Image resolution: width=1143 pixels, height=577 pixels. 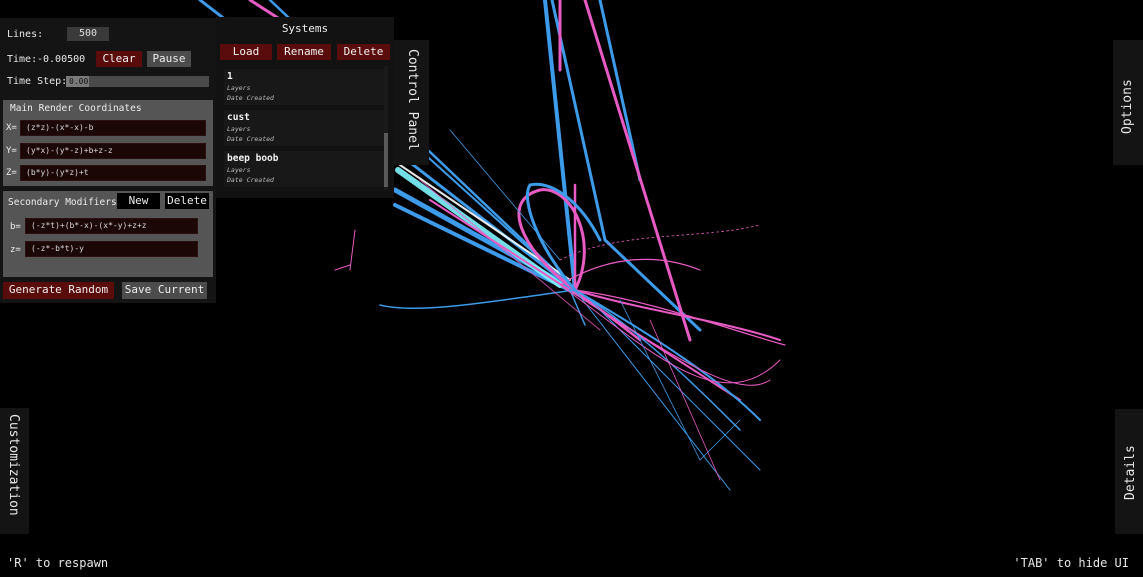 I want to click on tab-control-panel: Control Panel, so click(x=411, y=102).